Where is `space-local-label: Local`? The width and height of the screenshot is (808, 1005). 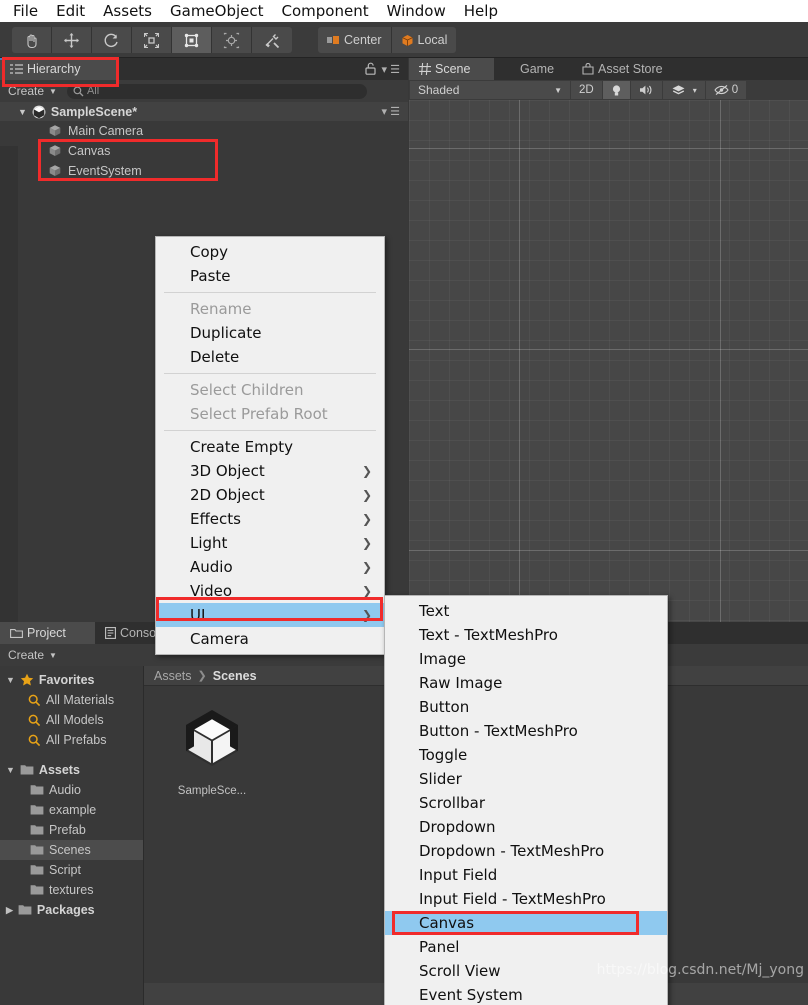 space-local-label: Local is located at coordinates (432, 40).